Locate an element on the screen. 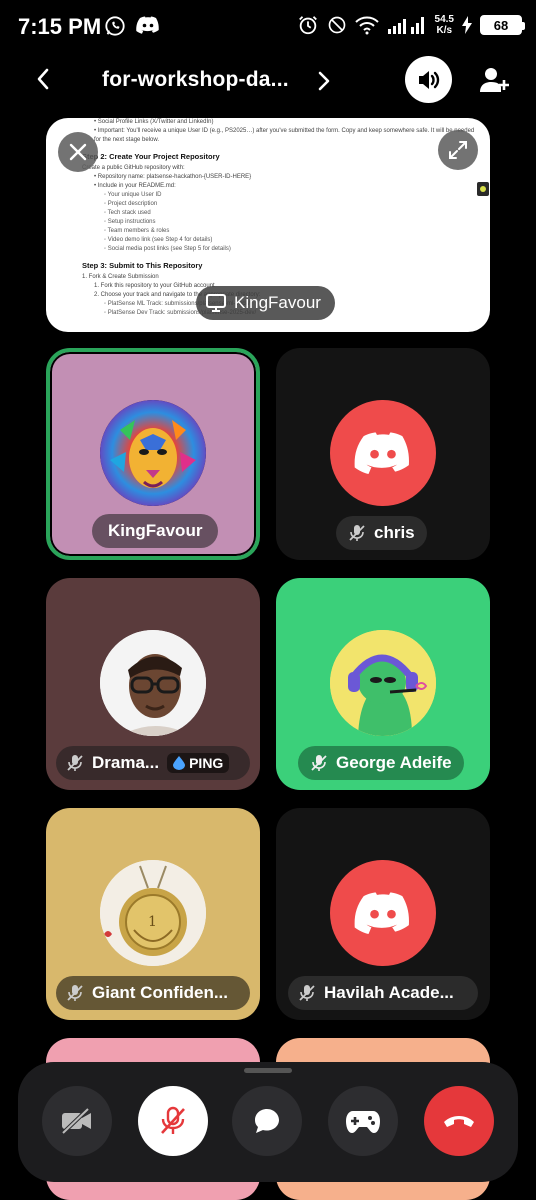  charging-icon is located at coordinates (467, 25).